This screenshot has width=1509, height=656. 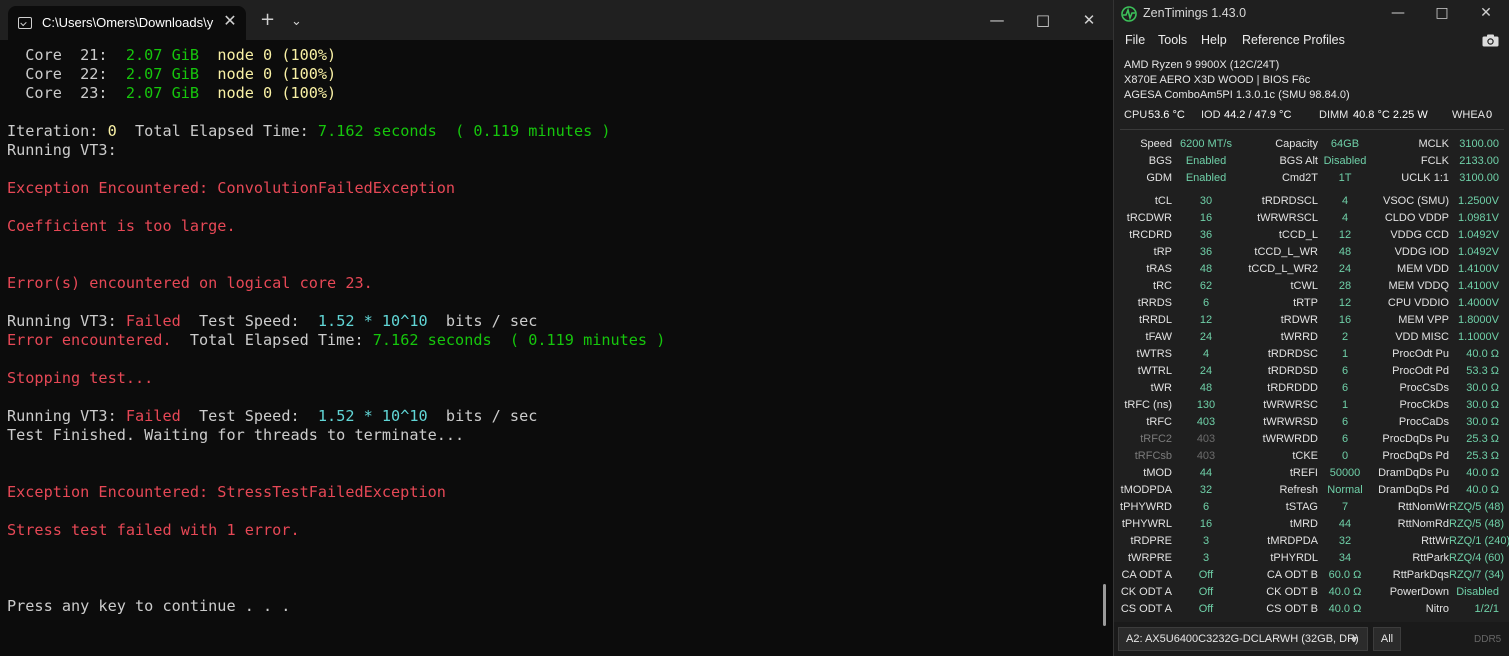 I want to click on timing-label: DramDqDs Pu, so click(x=1413, y=473).